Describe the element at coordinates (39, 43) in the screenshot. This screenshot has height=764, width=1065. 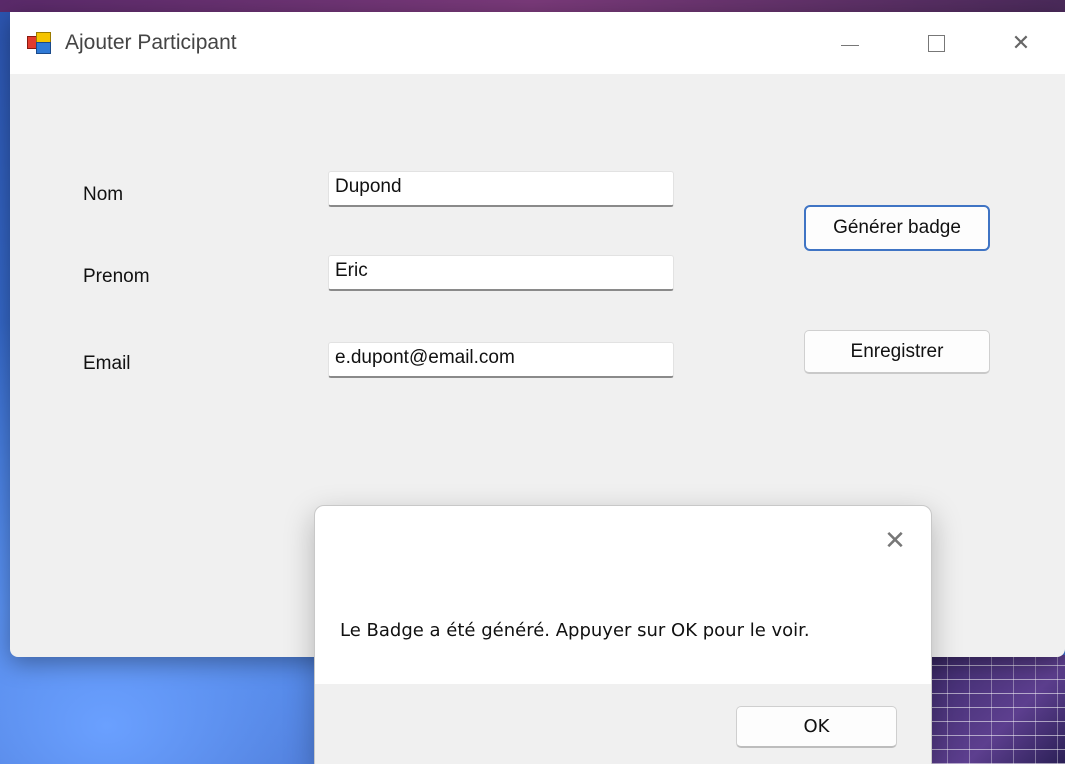
I see `app-icon` at that location.